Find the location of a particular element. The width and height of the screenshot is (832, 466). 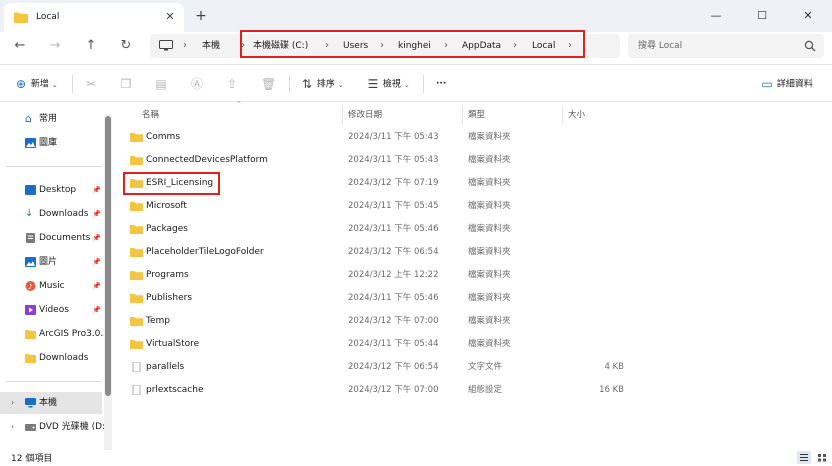

refresh-button: ↻ is located at coordinates (126, 46).